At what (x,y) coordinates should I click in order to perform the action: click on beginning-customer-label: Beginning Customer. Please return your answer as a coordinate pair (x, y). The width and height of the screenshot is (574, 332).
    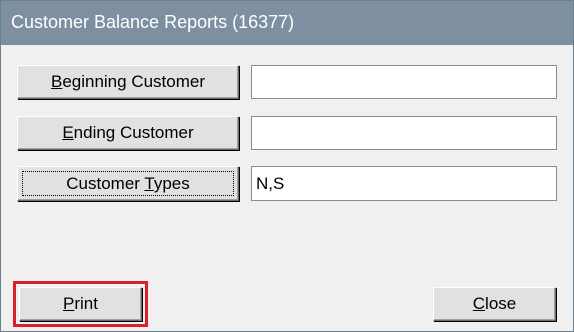
    Looking at the image, I should click on (128, 81).